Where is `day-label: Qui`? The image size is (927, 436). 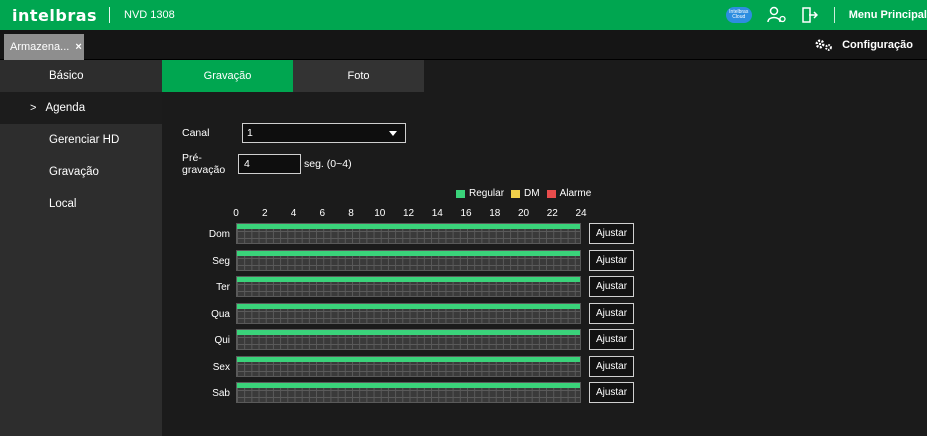
day-label: Qui is located at coordinates (222, 340).